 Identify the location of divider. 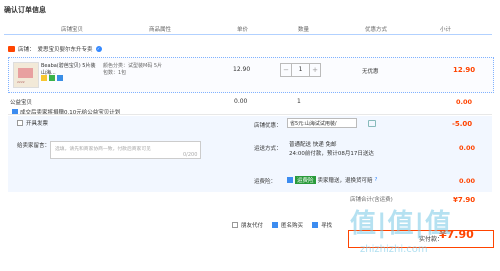
(250, 114).